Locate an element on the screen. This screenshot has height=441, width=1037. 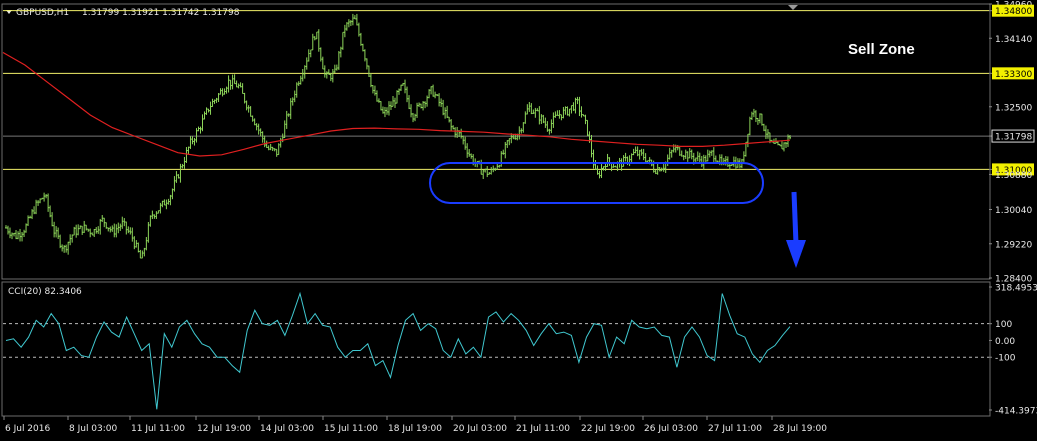
sell-zone-annotation: Sell Zone is located at coordinates (881, 49).